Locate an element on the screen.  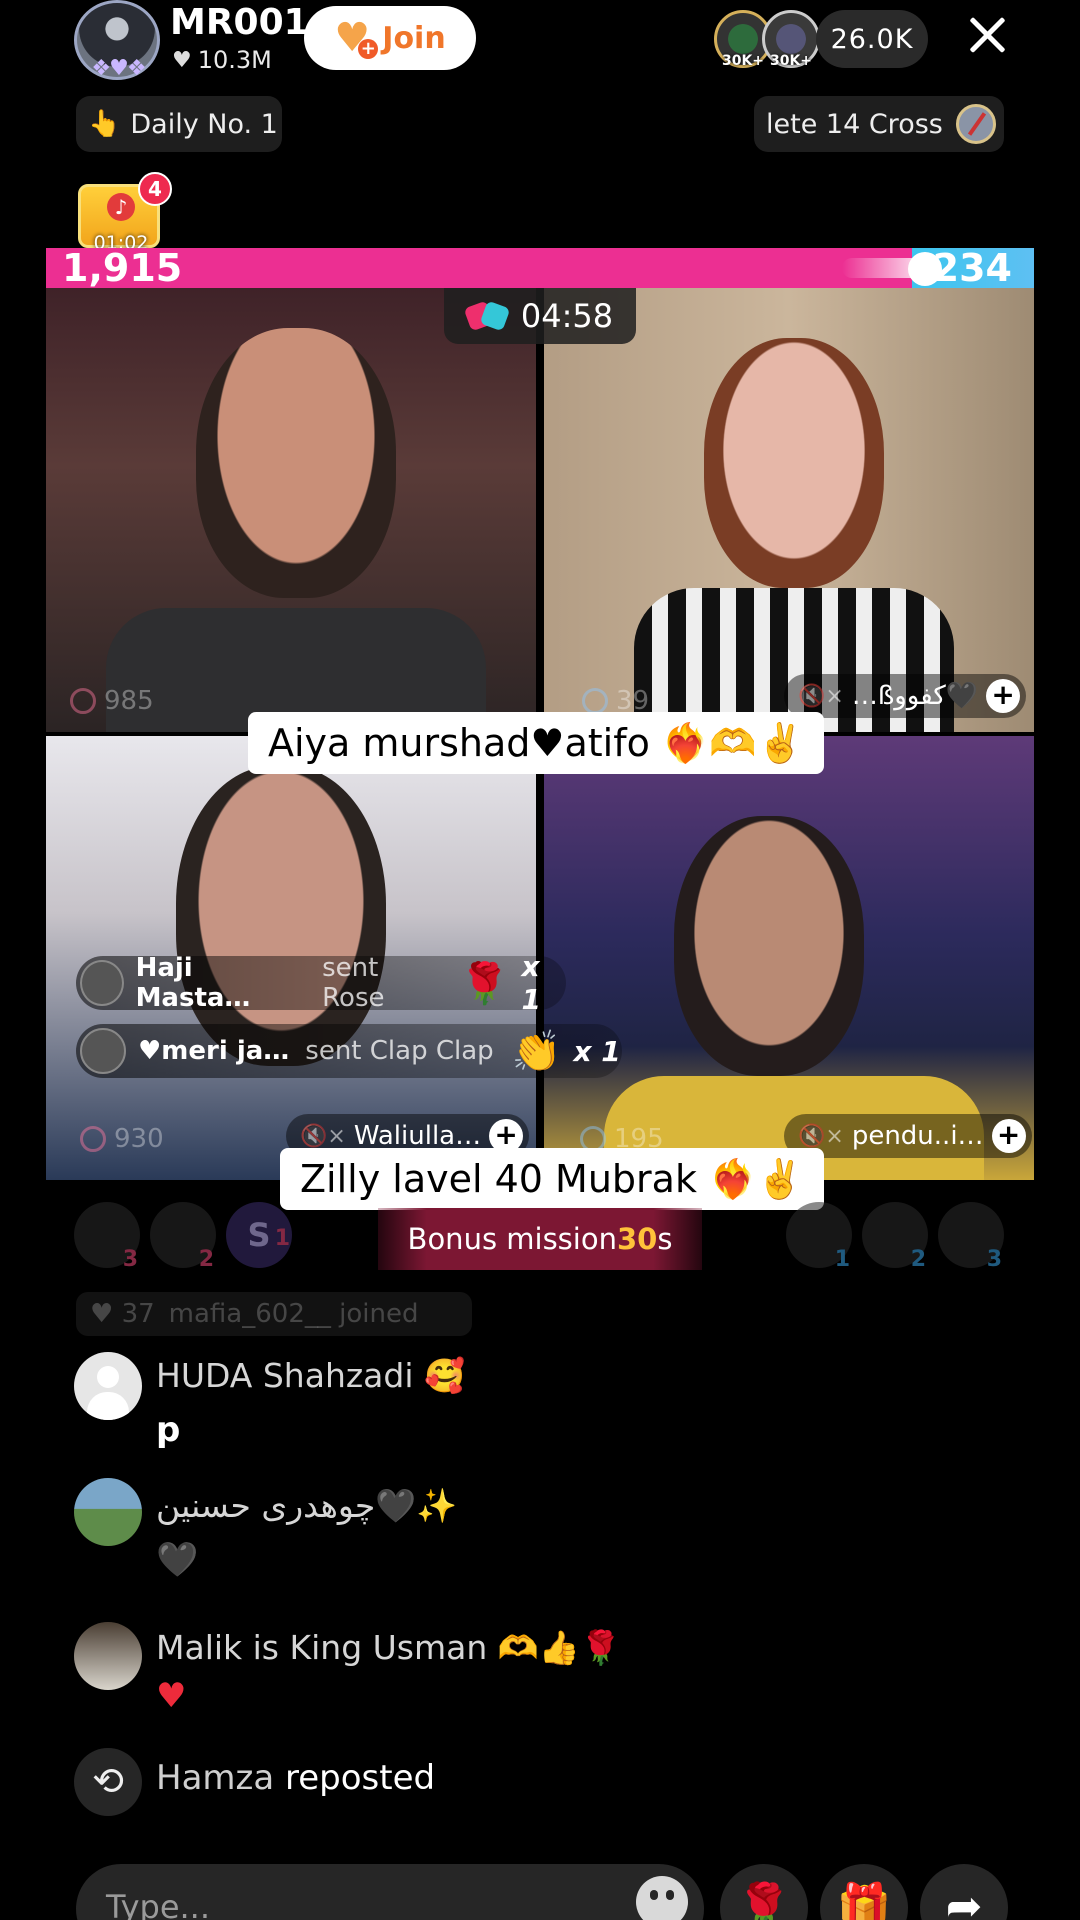
repost-icon: ⟲ is located at coordinates (108, 1782).